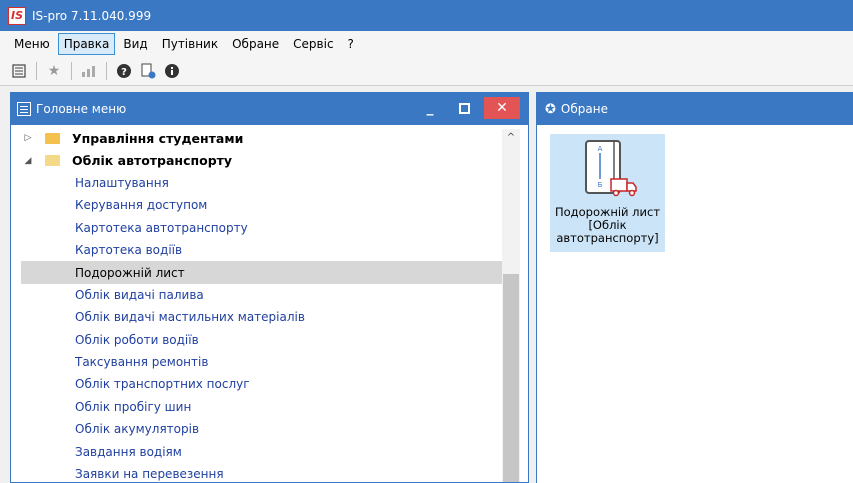 The height and width of the screenshot is (483, 853). Describe the element at coordinates (426, 43) in the screenshot. I see `menu-bar: Меню Правка Вид Путівник Обране Сервіс ?` at that location.